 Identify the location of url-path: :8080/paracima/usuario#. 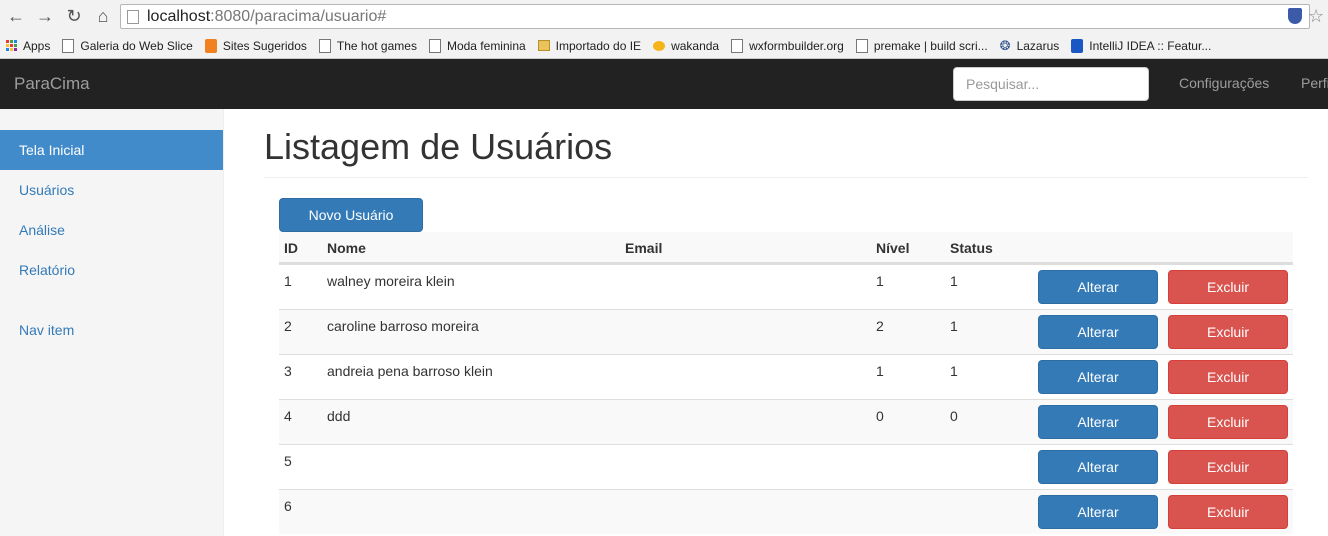
(298, 16).